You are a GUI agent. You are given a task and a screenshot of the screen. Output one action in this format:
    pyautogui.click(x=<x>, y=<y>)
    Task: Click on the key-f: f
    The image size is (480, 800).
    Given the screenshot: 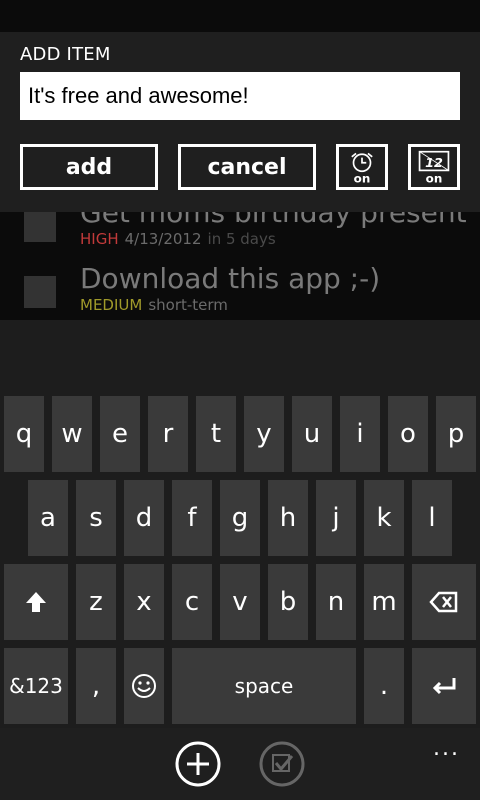 What is the action you would take?
    pyautogui.click(x=192, y=518)
    